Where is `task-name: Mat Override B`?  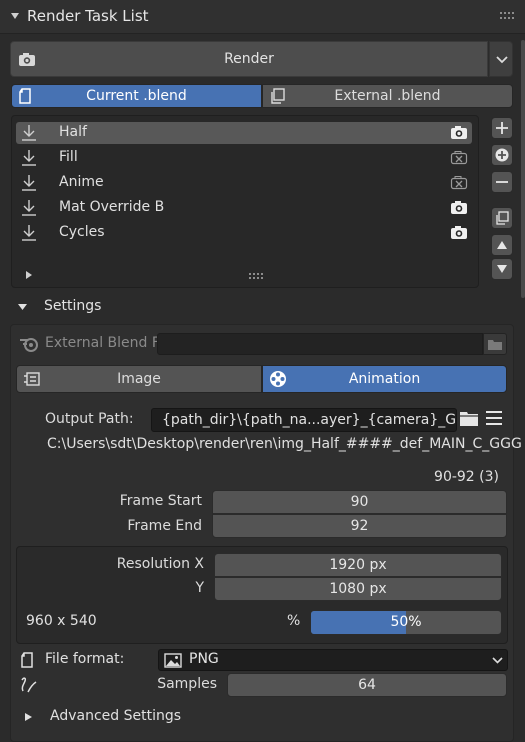 task-name: Mat Override B is located at coordinates (112, 207).